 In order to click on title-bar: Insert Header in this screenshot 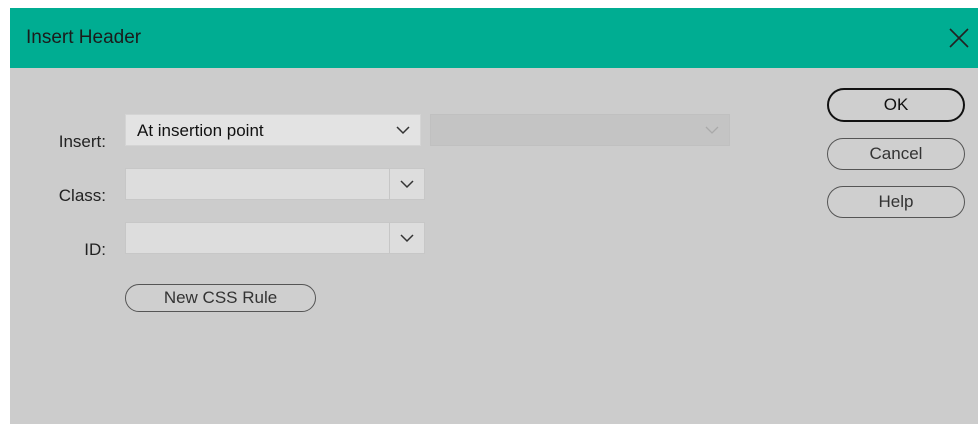, I will do `click(494, 38)`.